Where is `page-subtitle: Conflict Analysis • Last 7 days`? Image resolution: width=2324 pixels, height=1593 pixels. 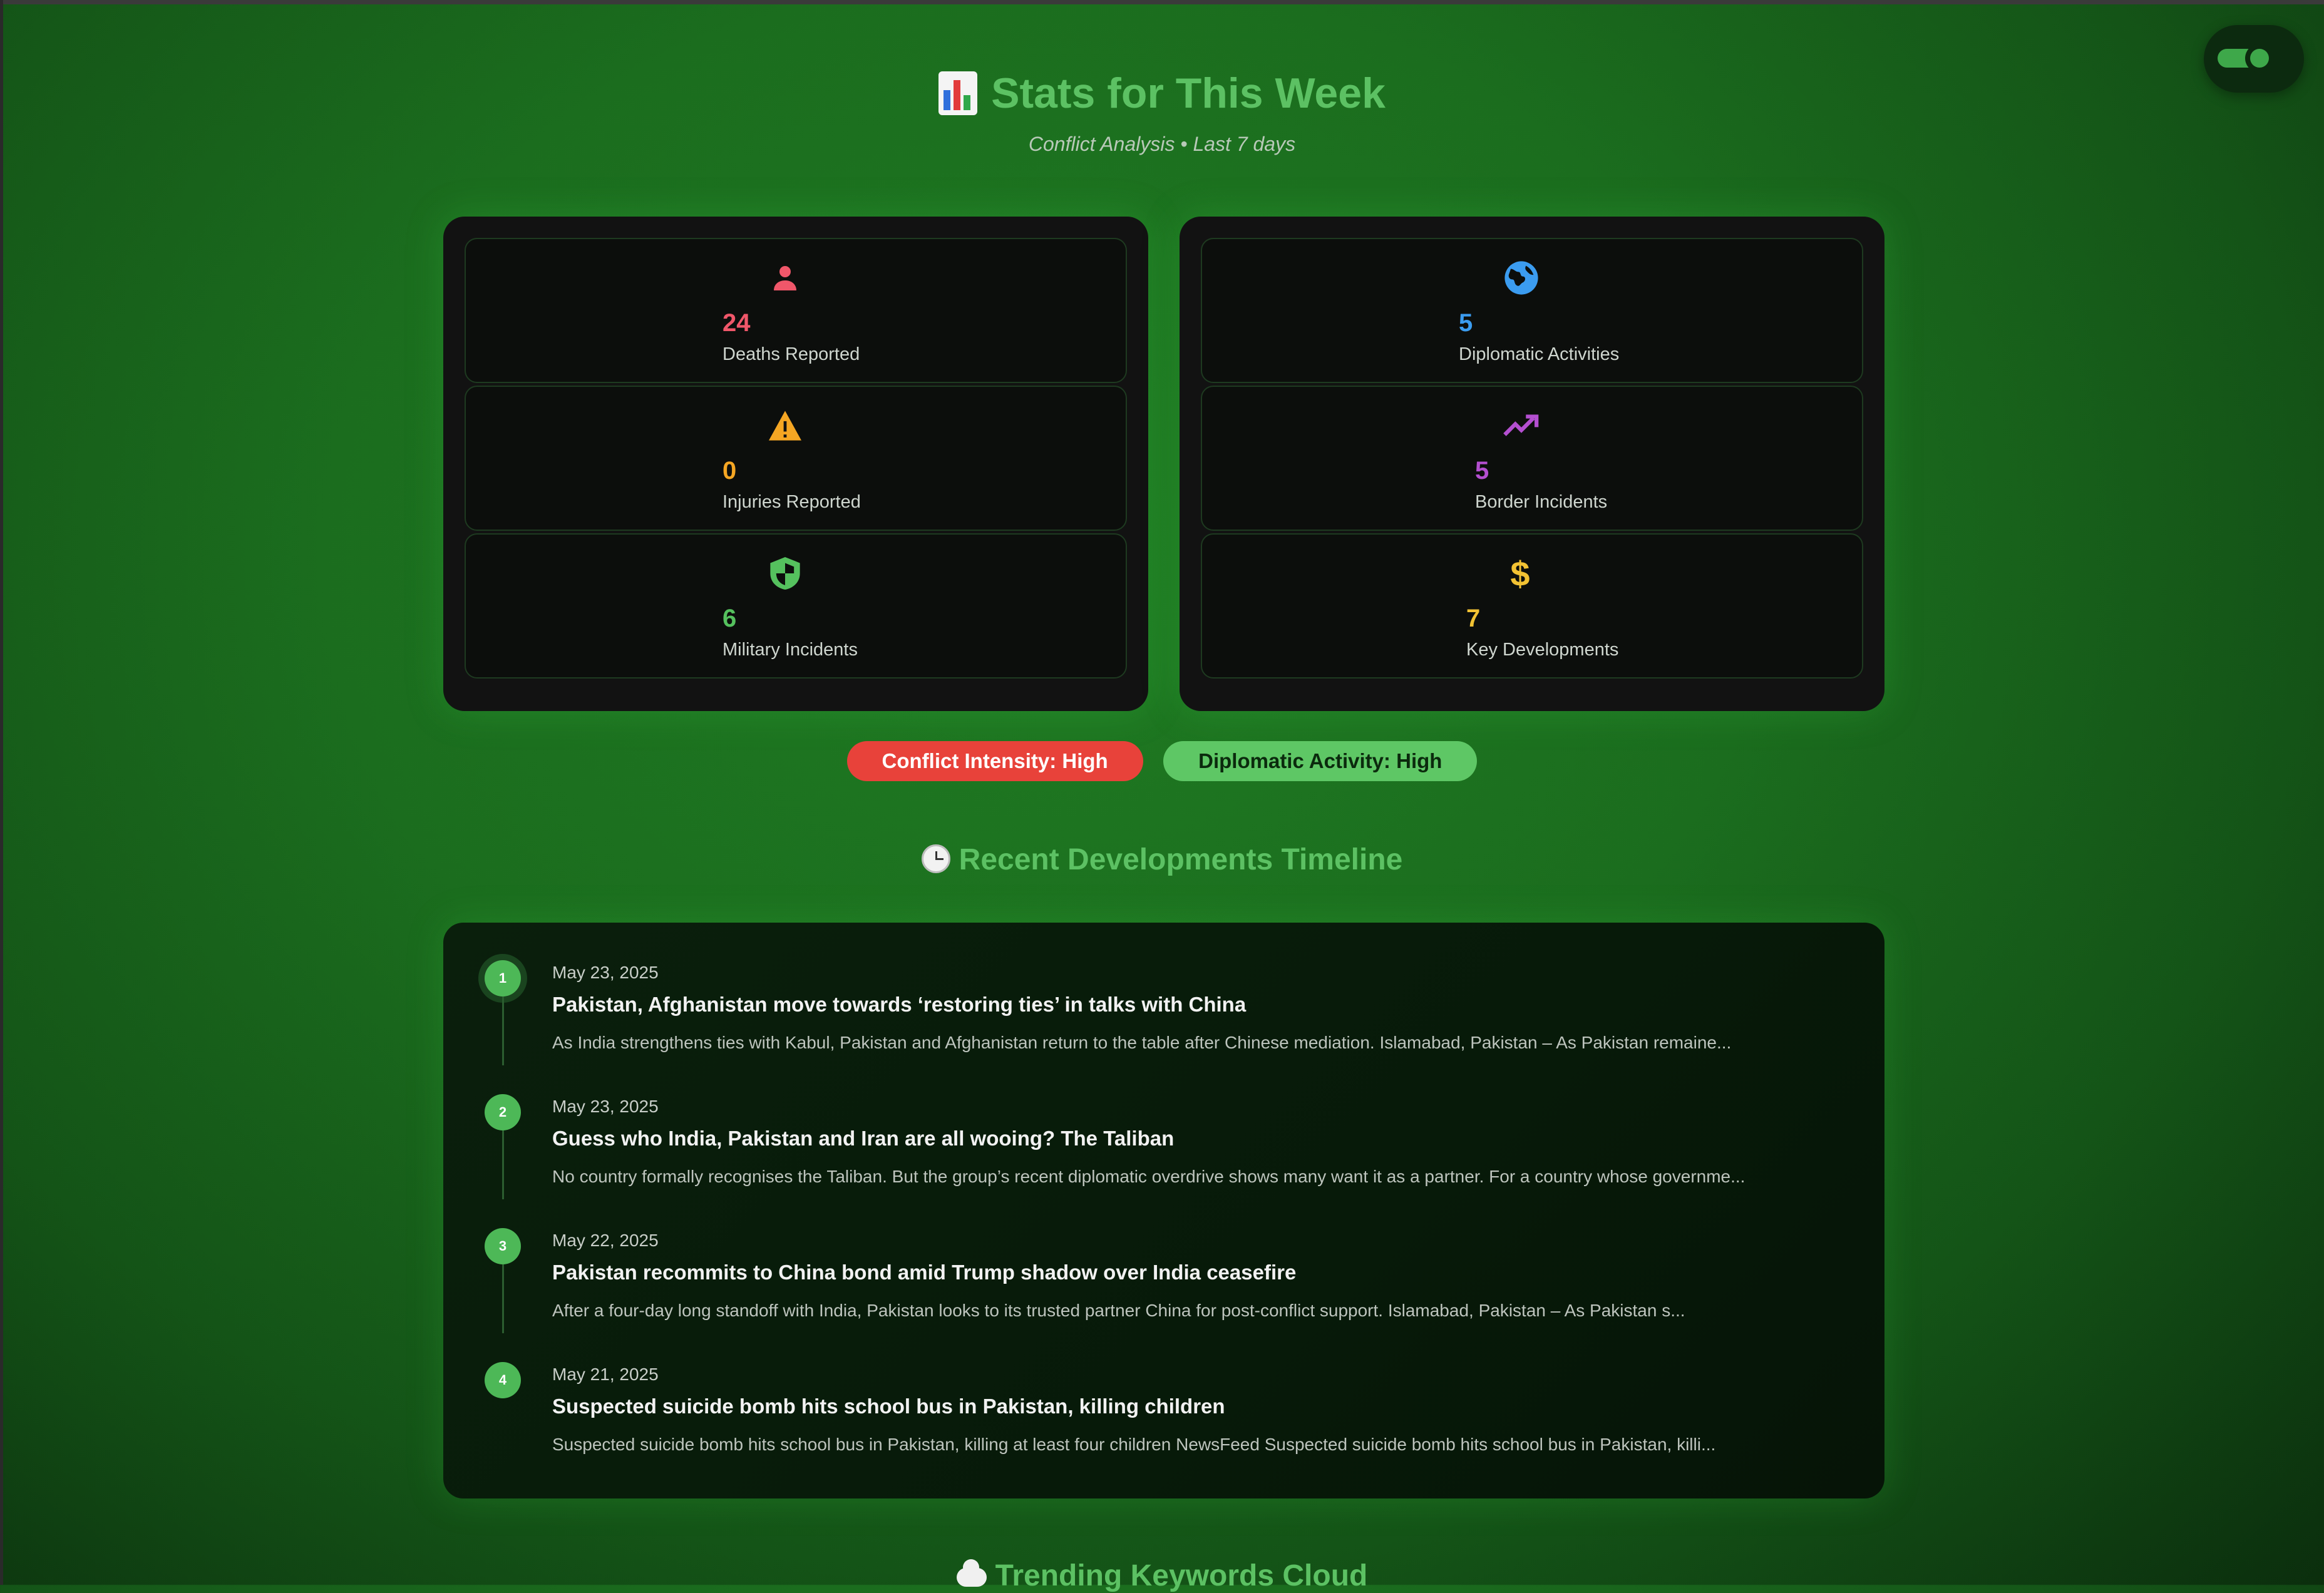 page-subtitle: Conflict Analysis • Last 7 days is located at coordinates (1162, 144).